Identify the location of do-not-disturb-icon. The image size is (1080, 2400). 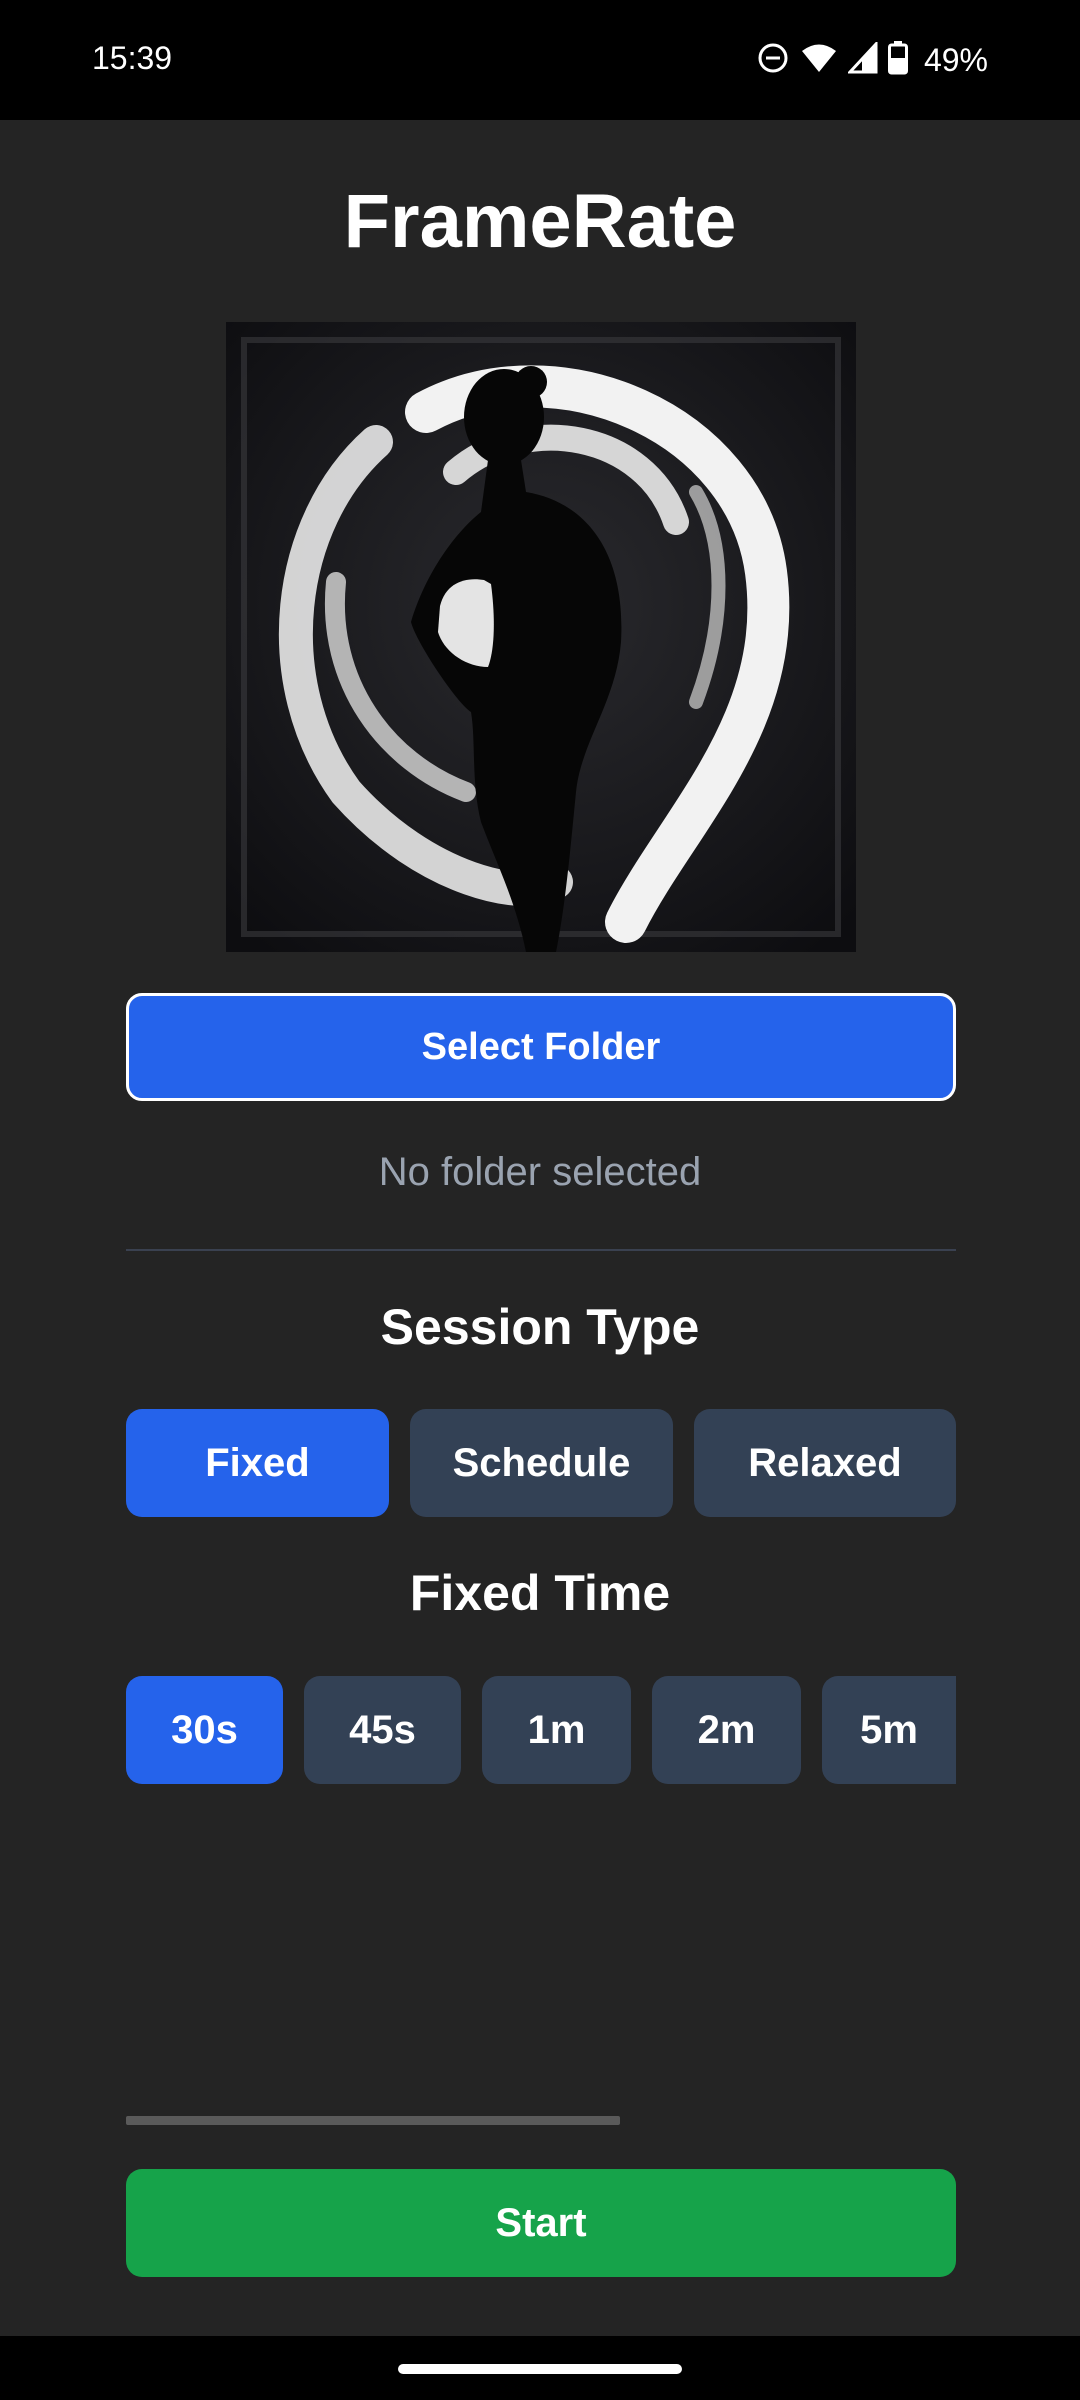
(773, 60).